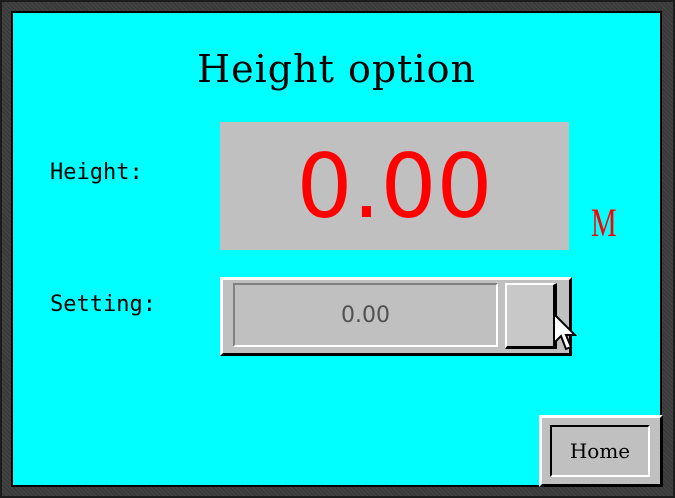 This screenshot has height=498, width=675. Describe the element at coordinates (96, 172) in the screenshot. I see `height-label: Height:` at that location.